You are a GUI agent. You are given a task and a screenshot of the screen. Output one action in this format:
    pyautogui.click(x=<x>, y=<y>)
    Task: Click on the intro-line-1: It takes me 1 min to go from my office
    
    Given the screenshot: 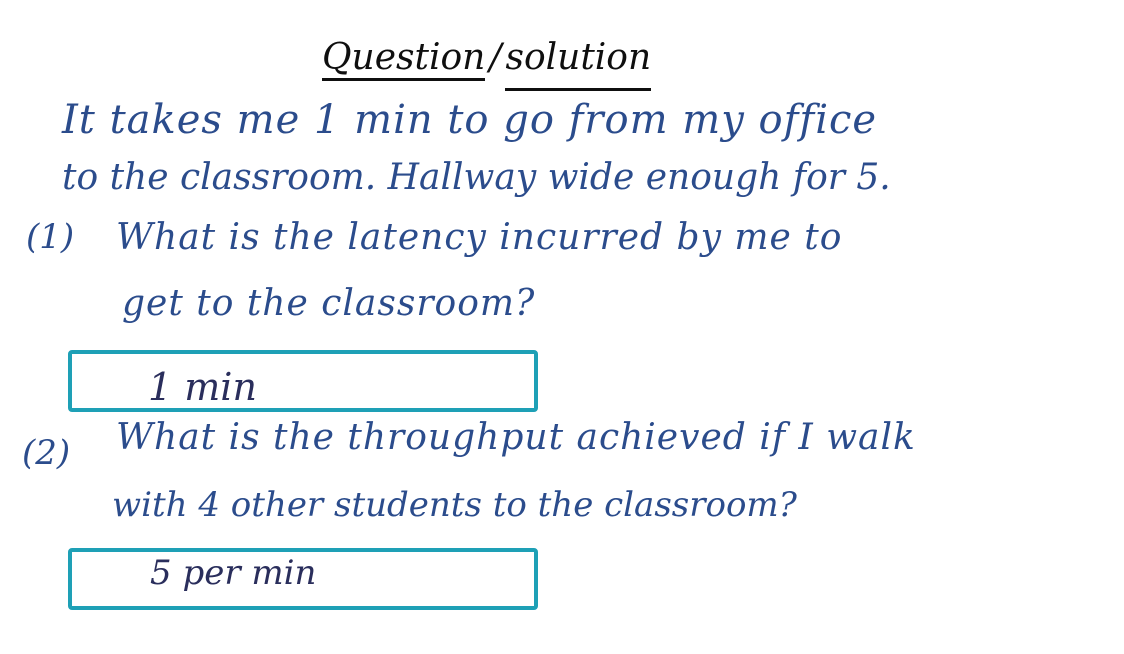 What is the action you would take?
    pyautogui.click(x=470, y=120)
    